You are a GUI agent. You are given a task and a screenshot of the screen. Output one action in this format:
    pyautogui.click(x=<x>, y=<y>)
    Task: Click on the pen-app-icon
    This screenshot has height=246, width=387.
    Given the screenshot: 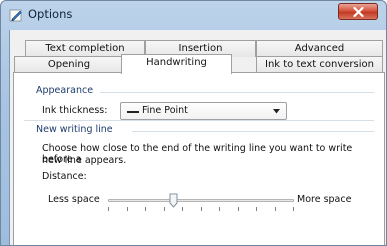 What is the action you would take?
    pyautogui.click(x=16, y=14)
    